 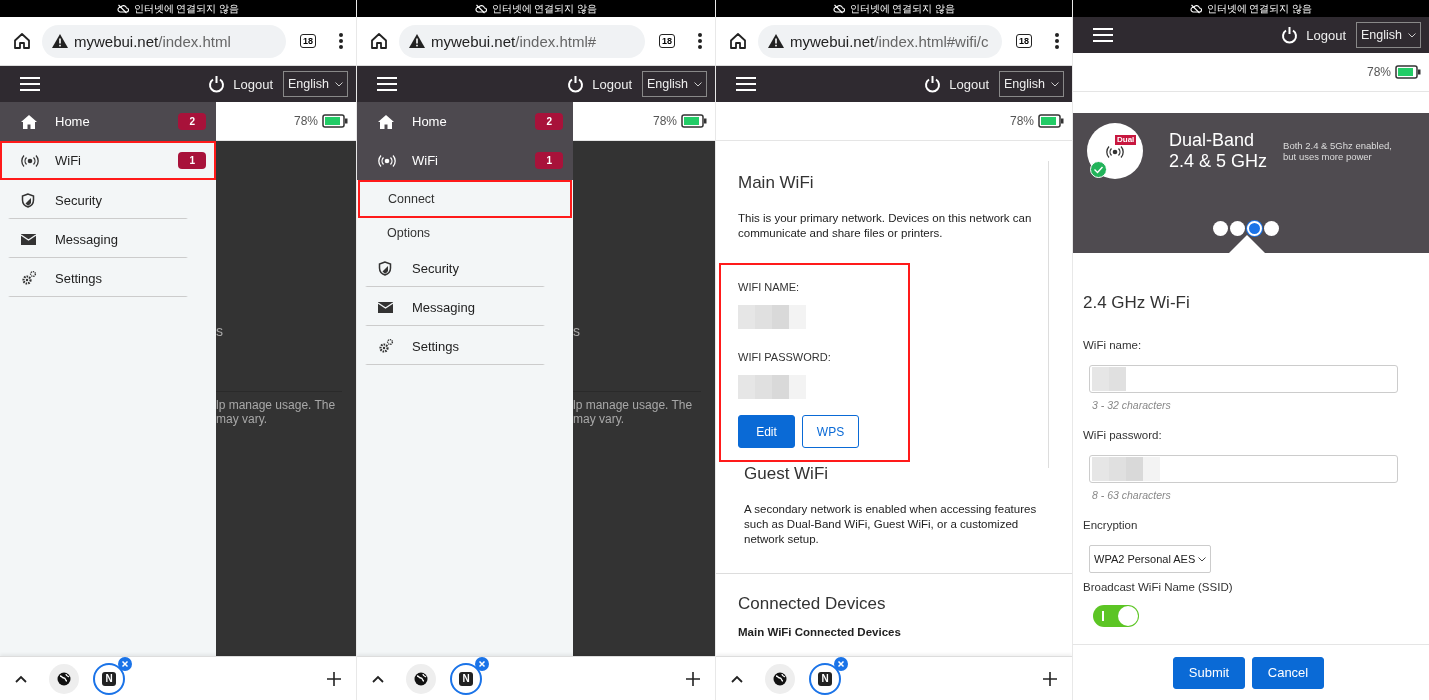 What do you see at coordinates (1338, 151) in the screenshot?
I see `option-description: Both 2.4 & 5Ghz enabled, but uses more power` at bounding box center [1338, 151].